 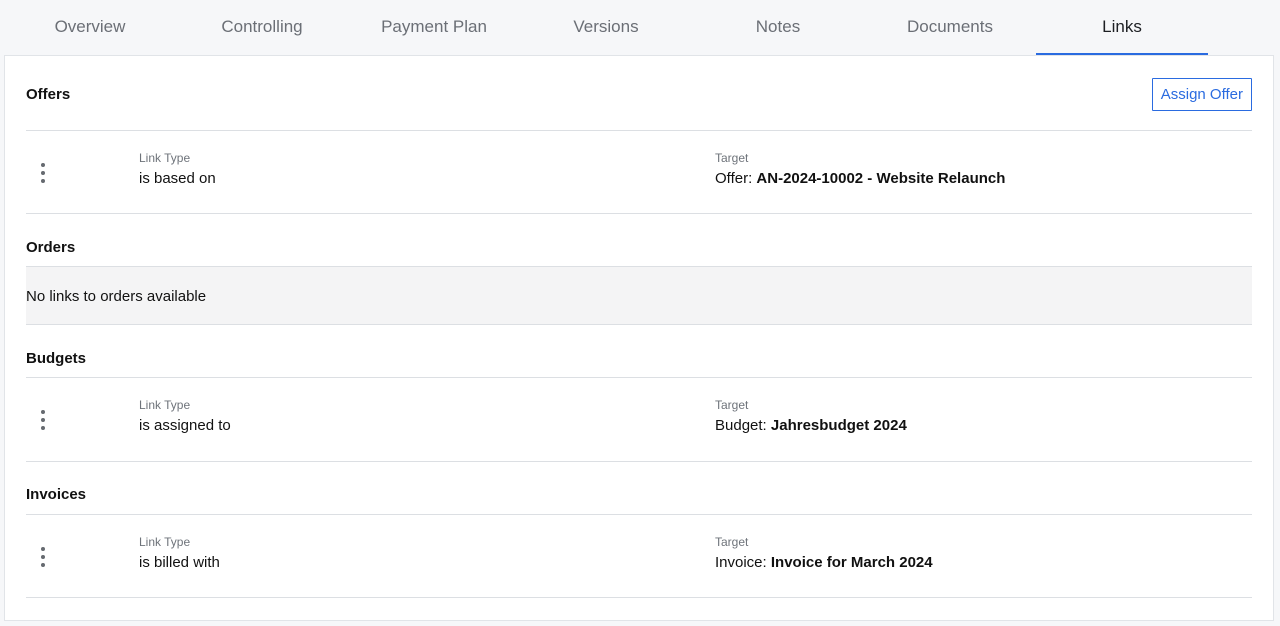 I want to click on budgets-title: Budgets, so click(x=56, y=358).